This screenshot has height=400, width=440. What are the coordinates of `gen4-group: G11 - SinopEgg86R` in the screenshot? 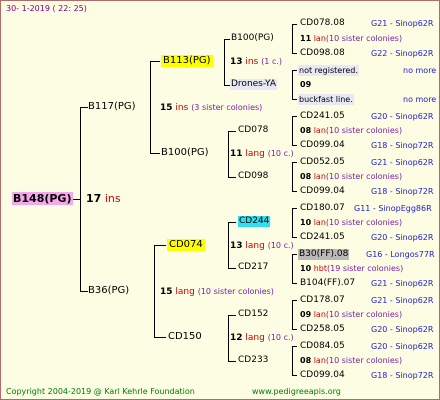 It's located at (393, 208).